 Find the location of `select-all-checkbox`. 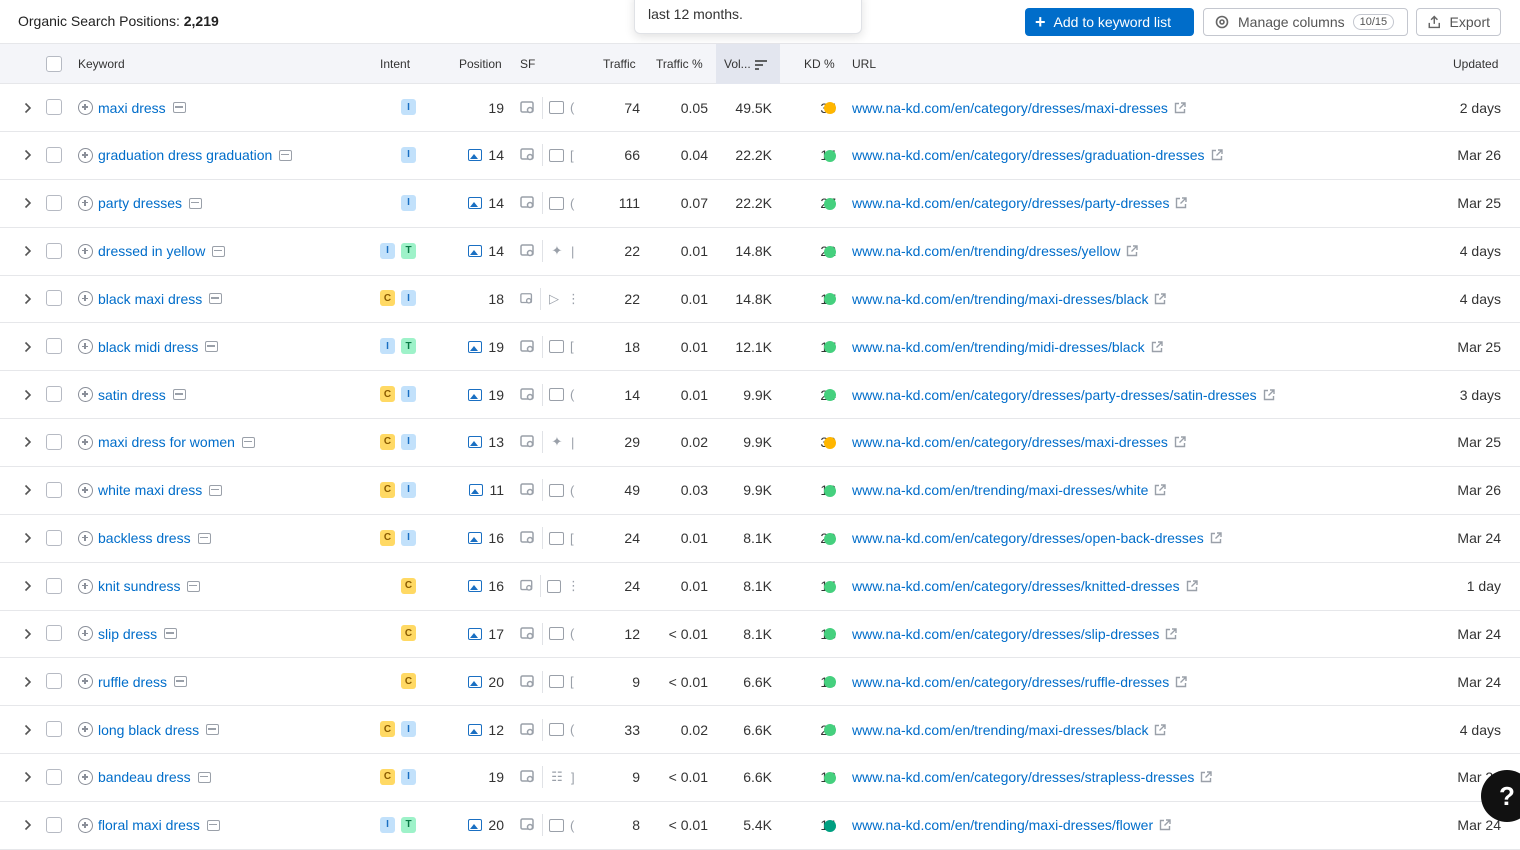

select-all-checkbox is located at coordinates (54, 64).